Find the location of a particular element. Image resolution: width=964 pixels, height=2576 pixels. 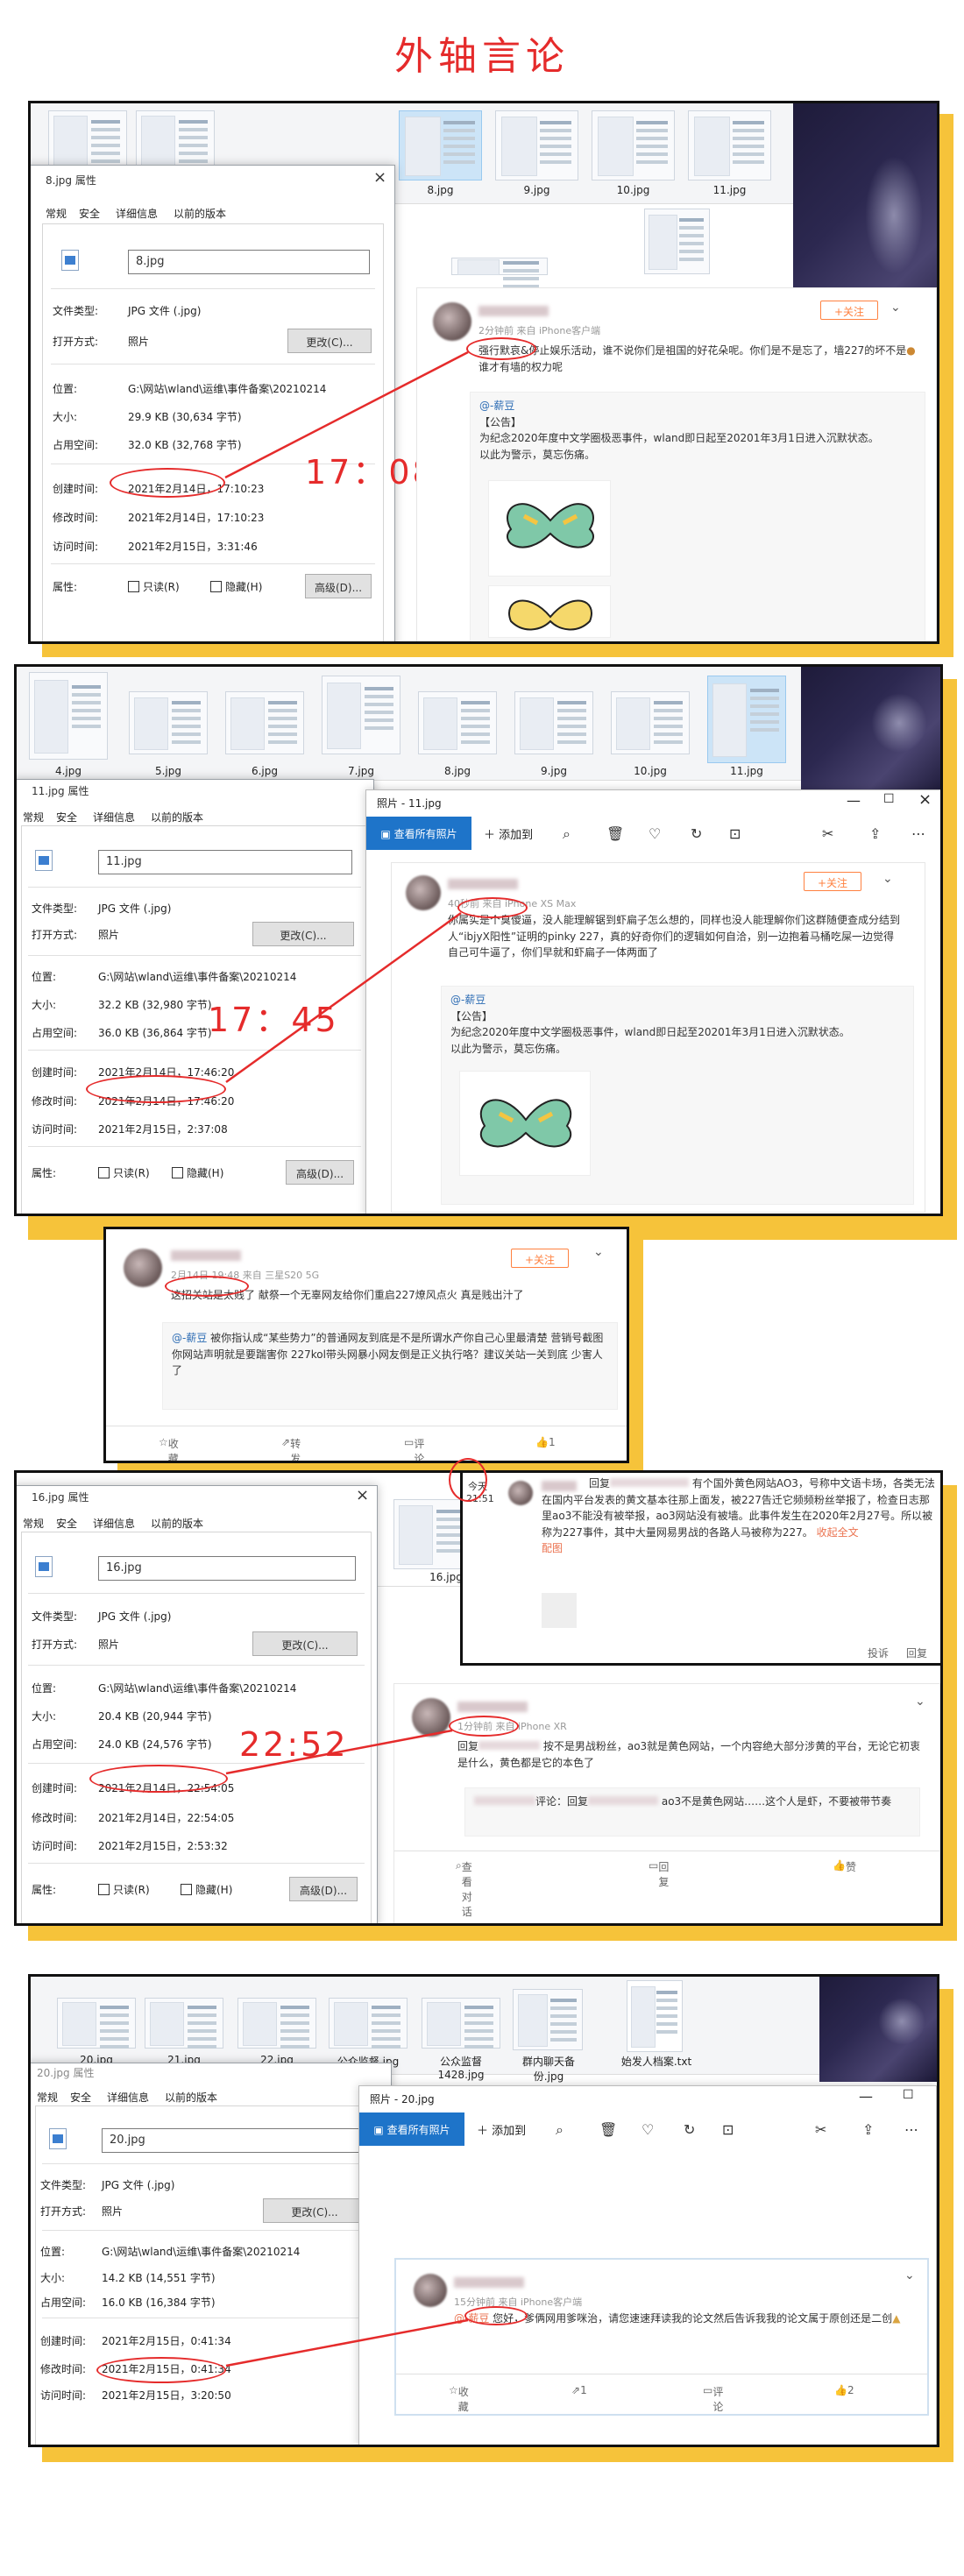

image-link: 配图 is located at coordinates (552, 1548).